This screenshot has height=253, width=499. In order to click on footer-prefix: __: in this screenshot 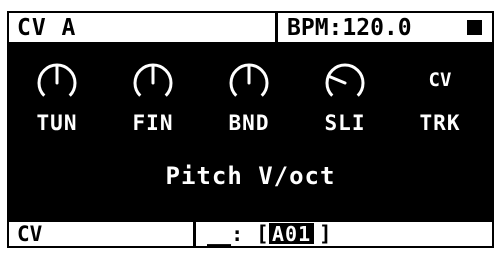, I will do `click(225, 234)`.